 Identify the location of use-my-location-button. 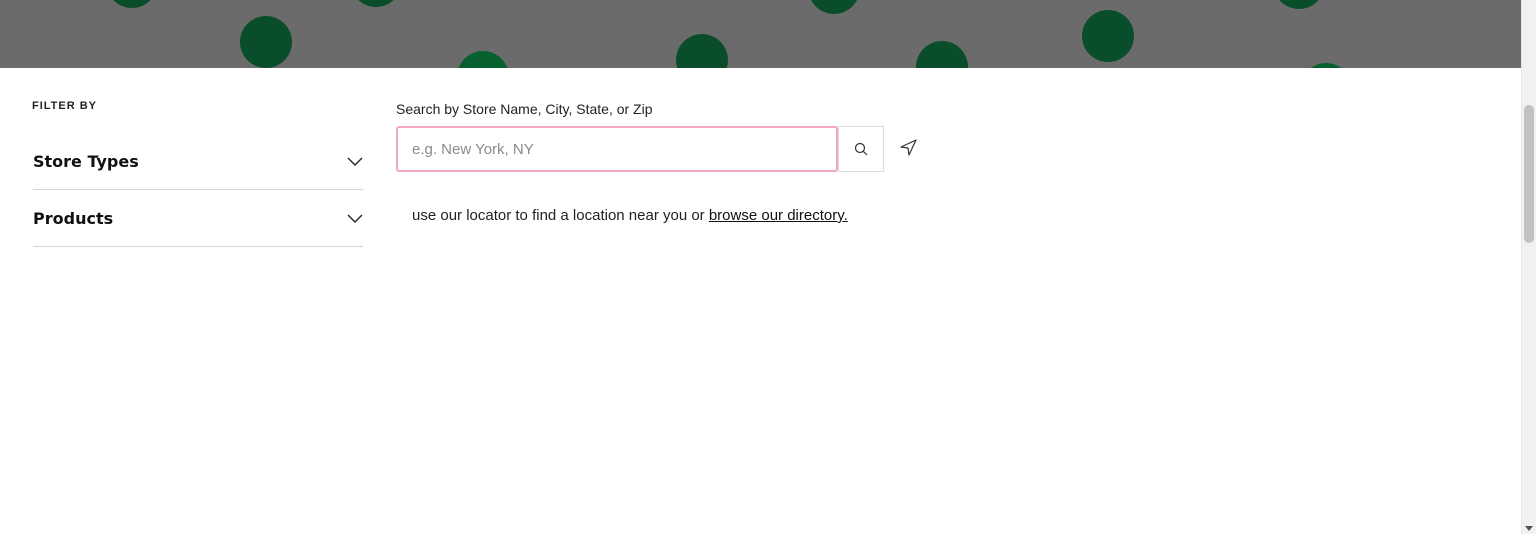
(908, 148).